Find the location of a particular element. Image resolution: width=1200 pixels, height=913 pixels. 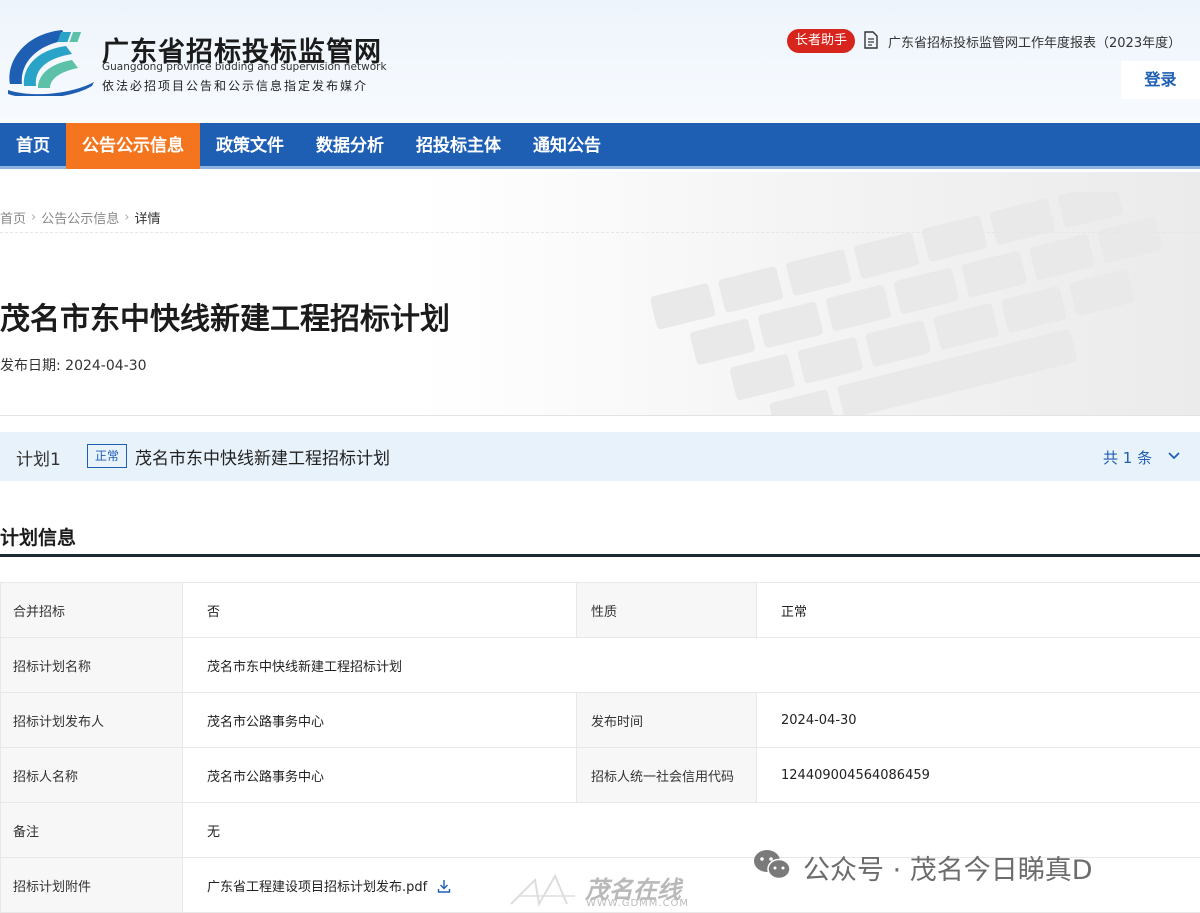

breadcrumb-current: 详情 is located at coordinates (147, 219).